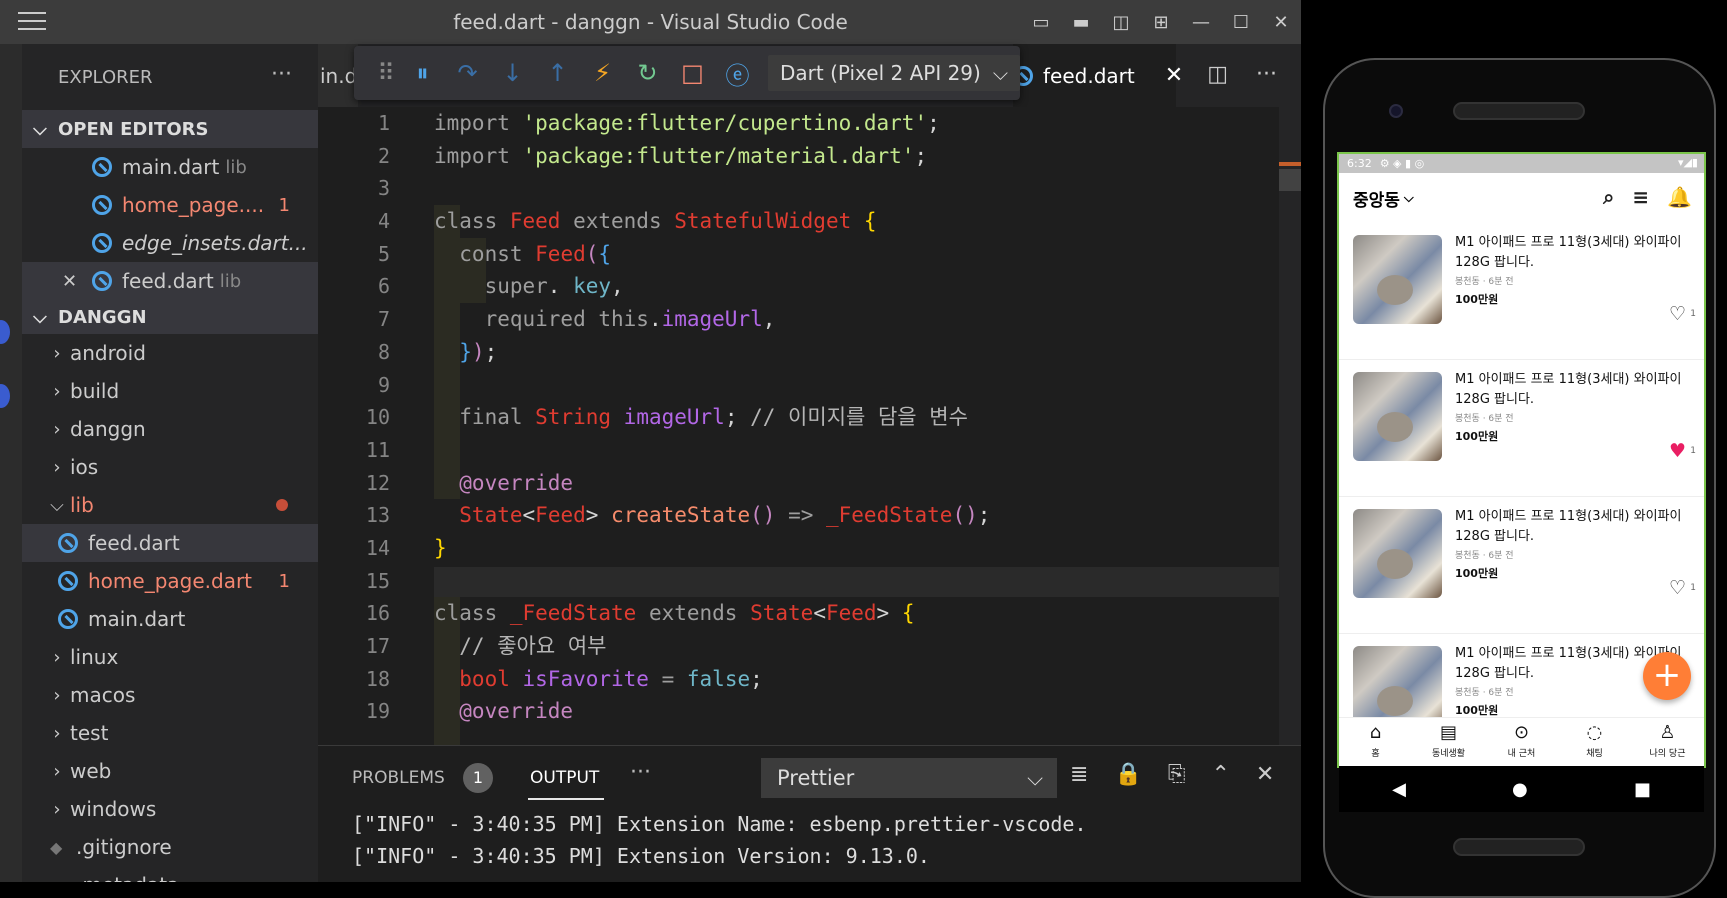 The width and height of the screenshot is (1727, 898). What do you see at coordinates (170, 695) in the screenshot?
I see `folder-item: › macos` at bounding box center [170, 695].